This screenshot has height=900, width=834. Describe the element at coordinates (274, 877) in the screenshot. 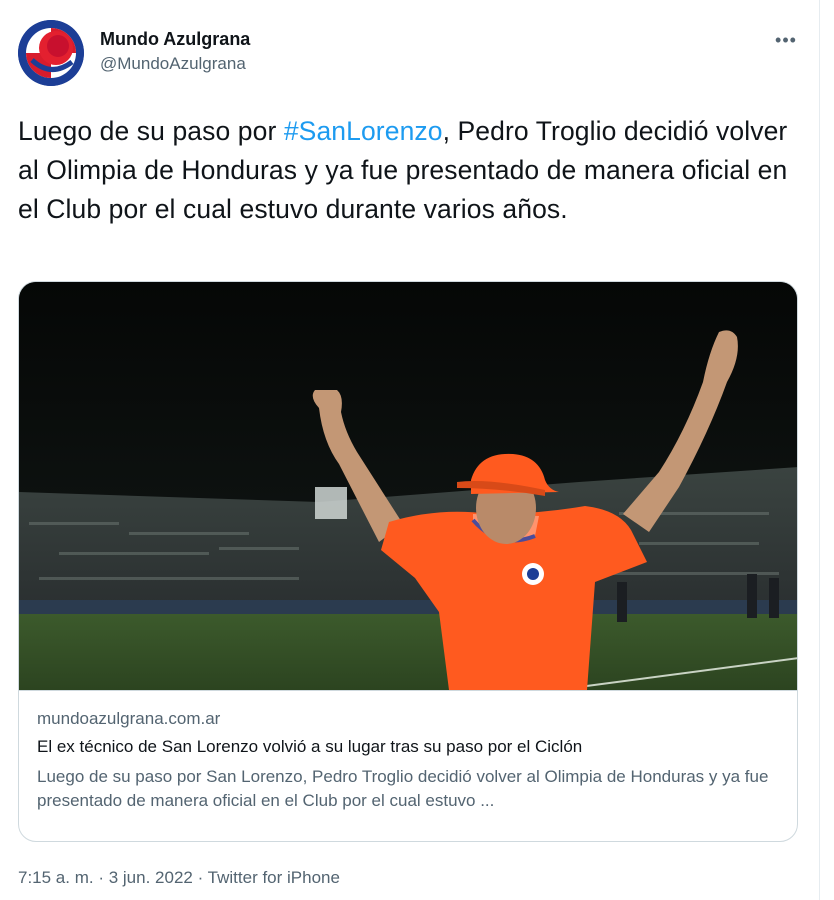

I see `tweet-source: Twitter for iPhone` at that location.